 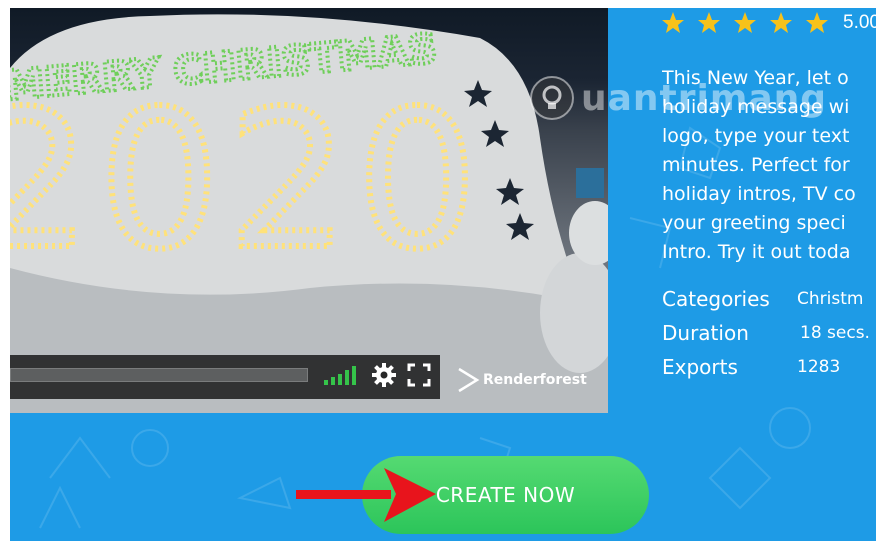 I want to click on categories-label: Categories, so click(x=716, y=299).